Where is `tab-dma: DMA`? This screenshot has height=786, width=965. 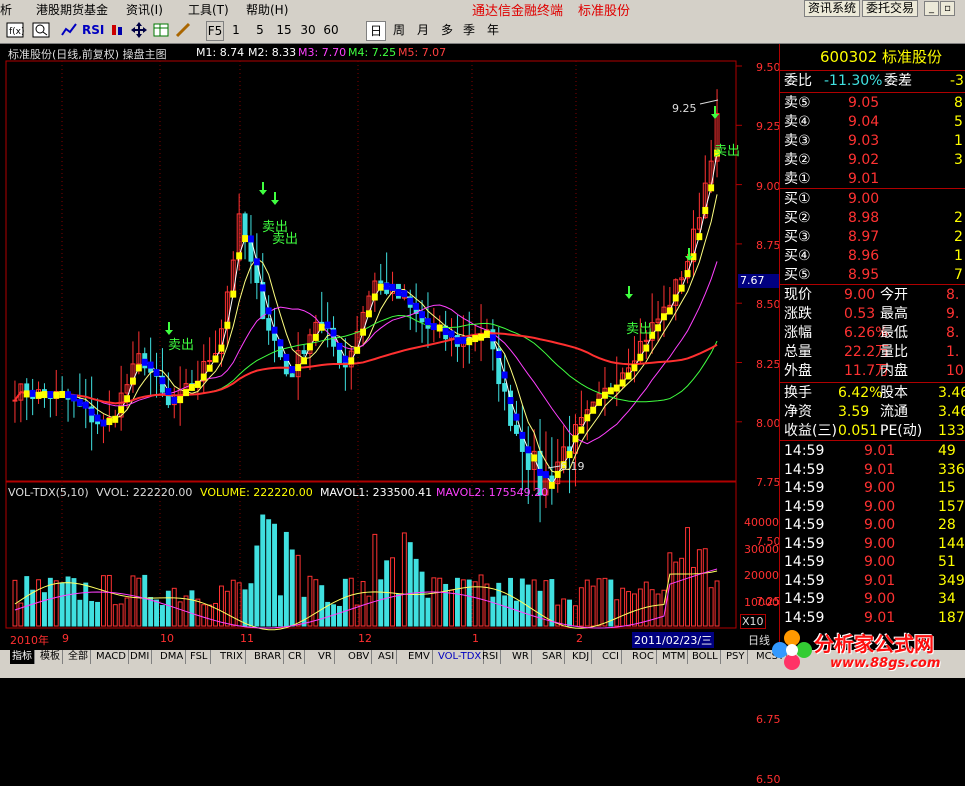 tab-dma: DMA is located at coordinates (172, 657).